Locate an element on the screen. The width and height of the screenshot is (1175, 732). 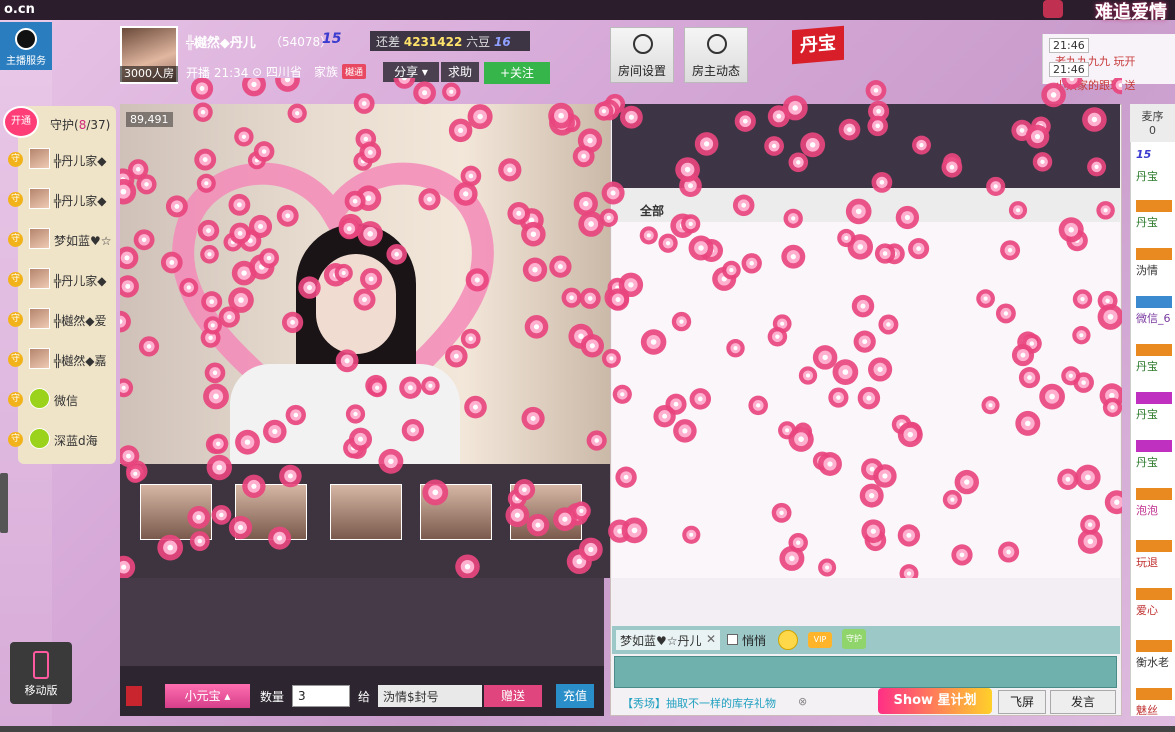
guard-total: /37) is located at coordinates (98, 125).